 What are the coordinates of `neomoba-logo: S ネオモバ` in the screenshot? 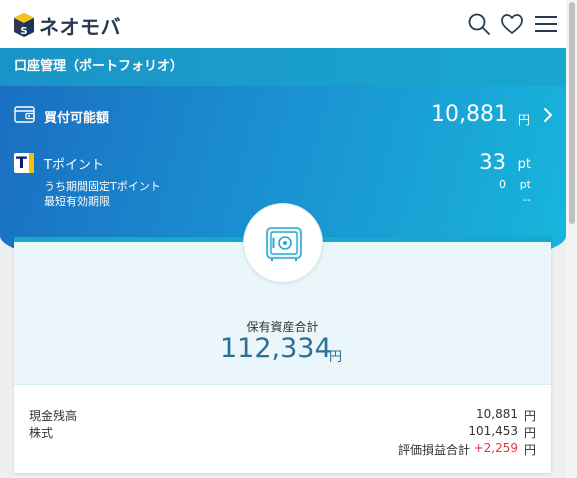 It's located at (67, 25).